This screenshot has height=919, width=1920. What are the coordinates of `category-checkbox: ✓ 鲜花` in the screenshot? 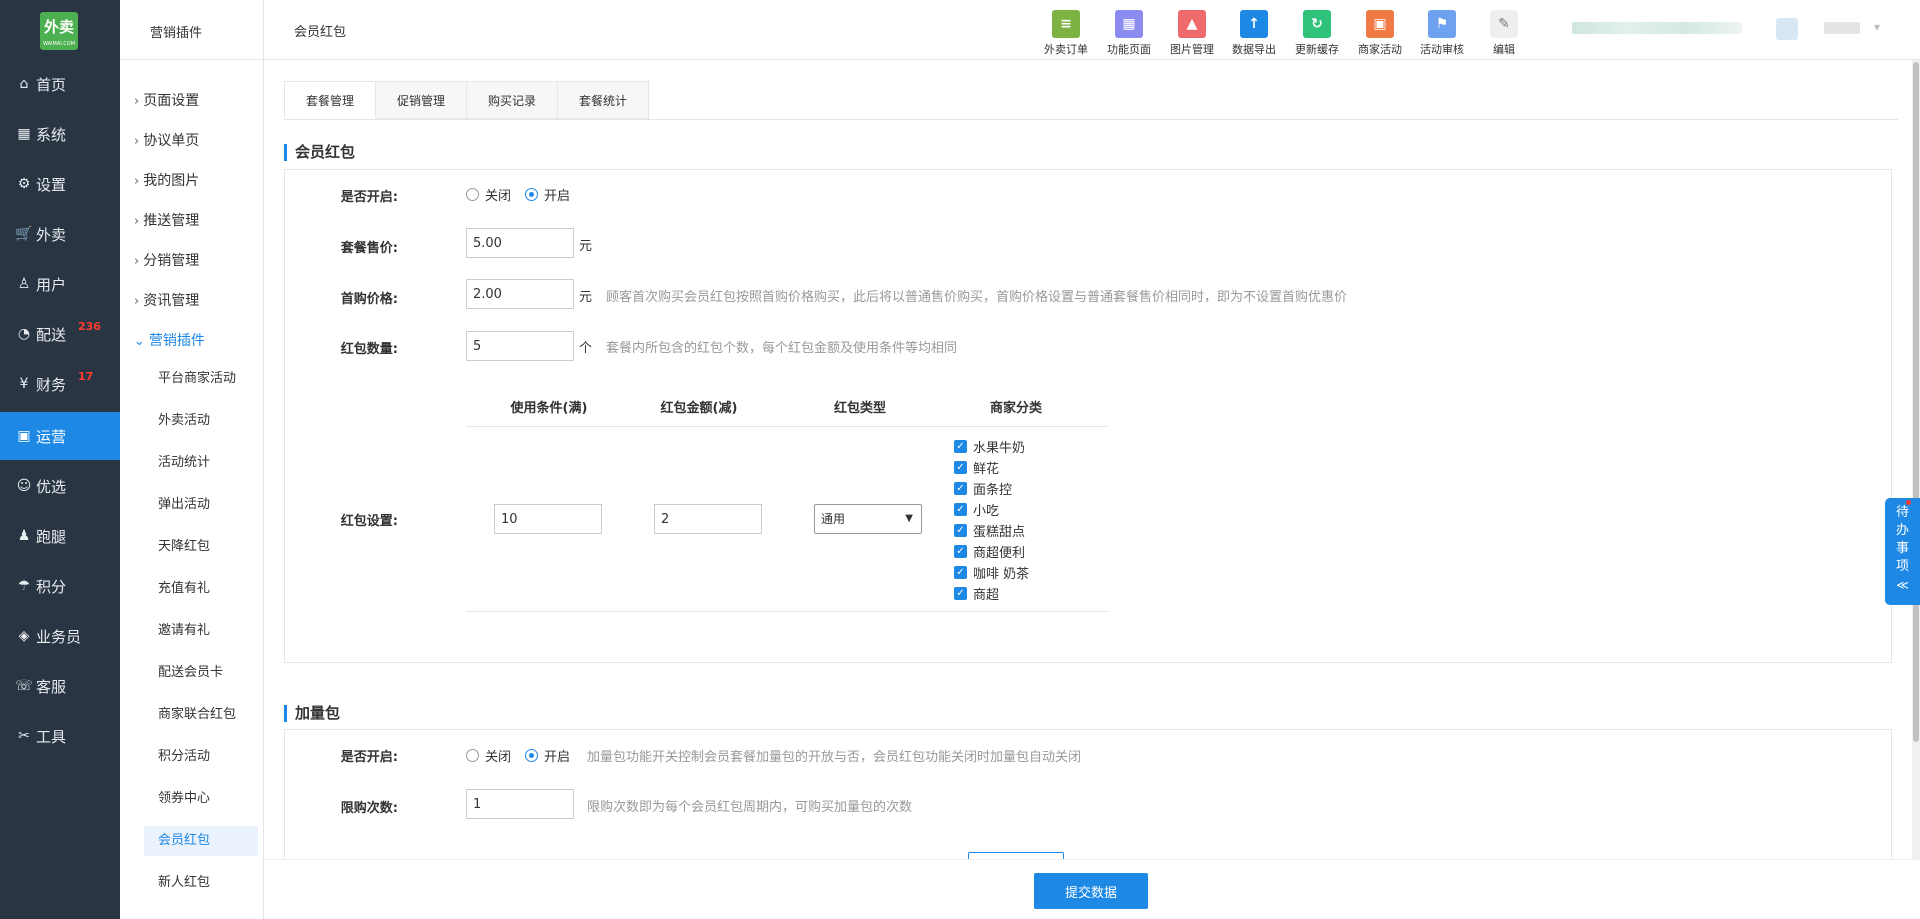 It's located at (976, 467).